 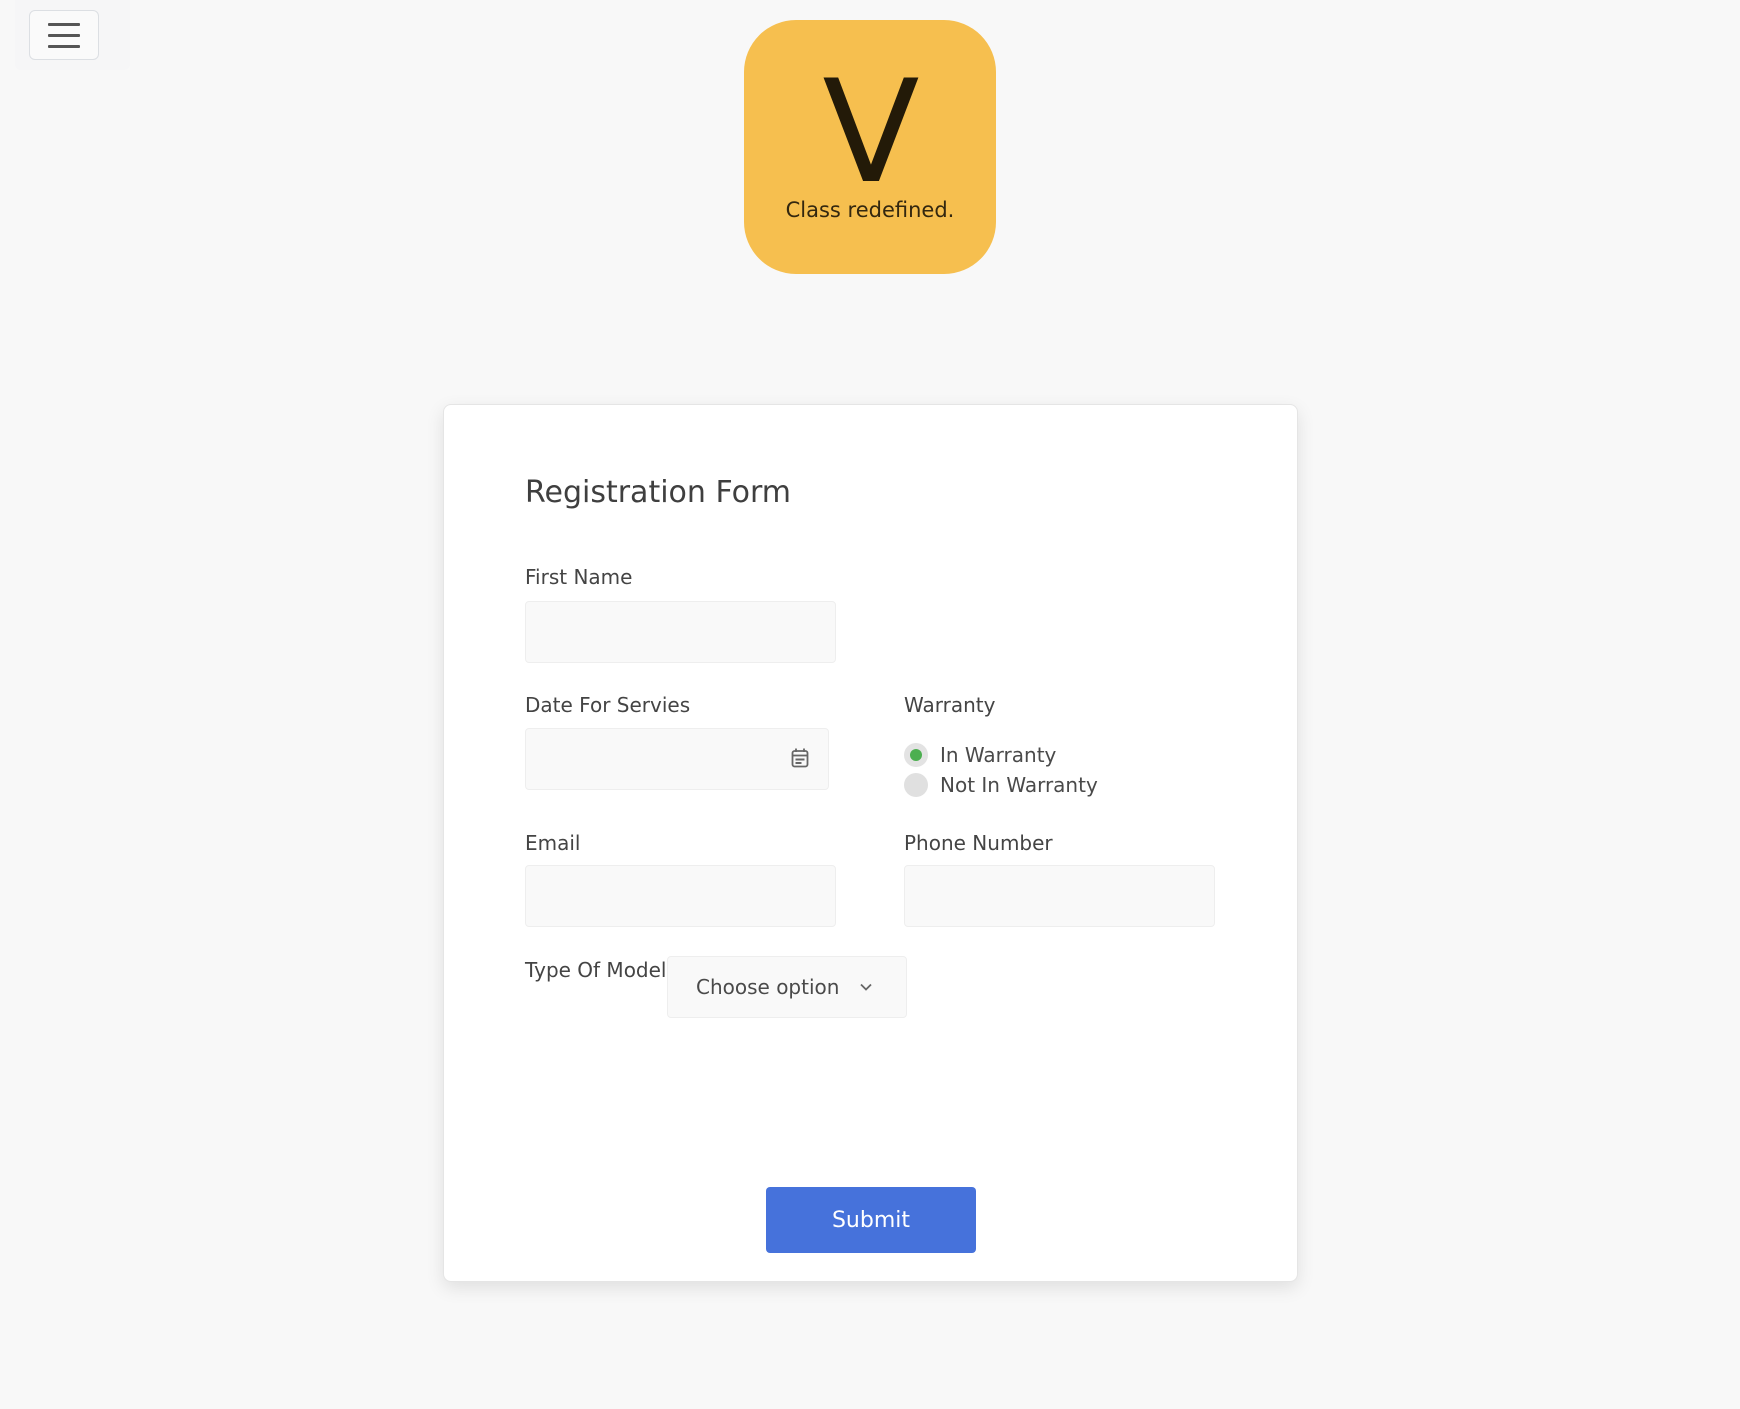 I want to click on hamburger-icon, so click(x=64, y=24).